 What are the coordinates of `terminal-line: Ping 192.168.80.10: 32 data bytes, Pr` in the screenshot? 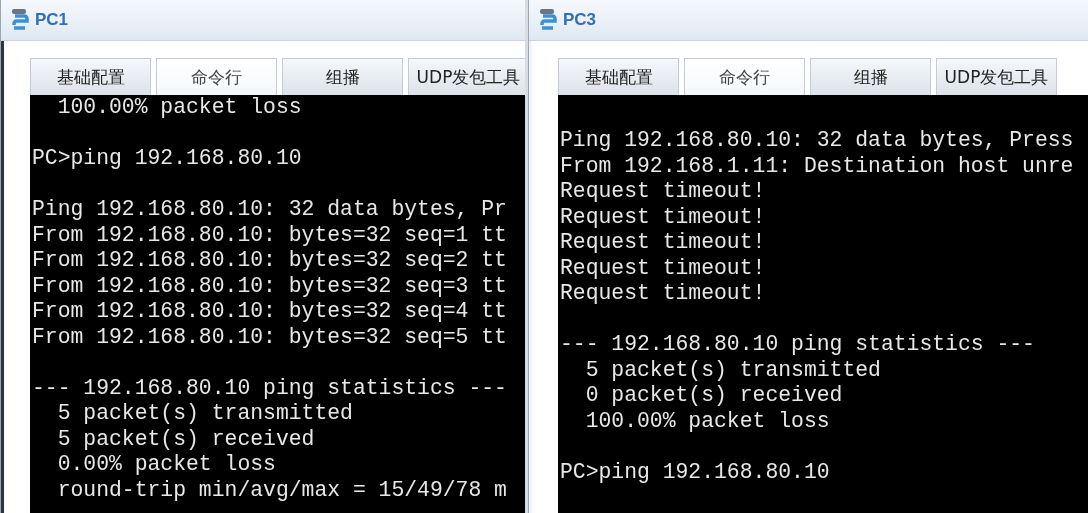 It's located at (270, 210).